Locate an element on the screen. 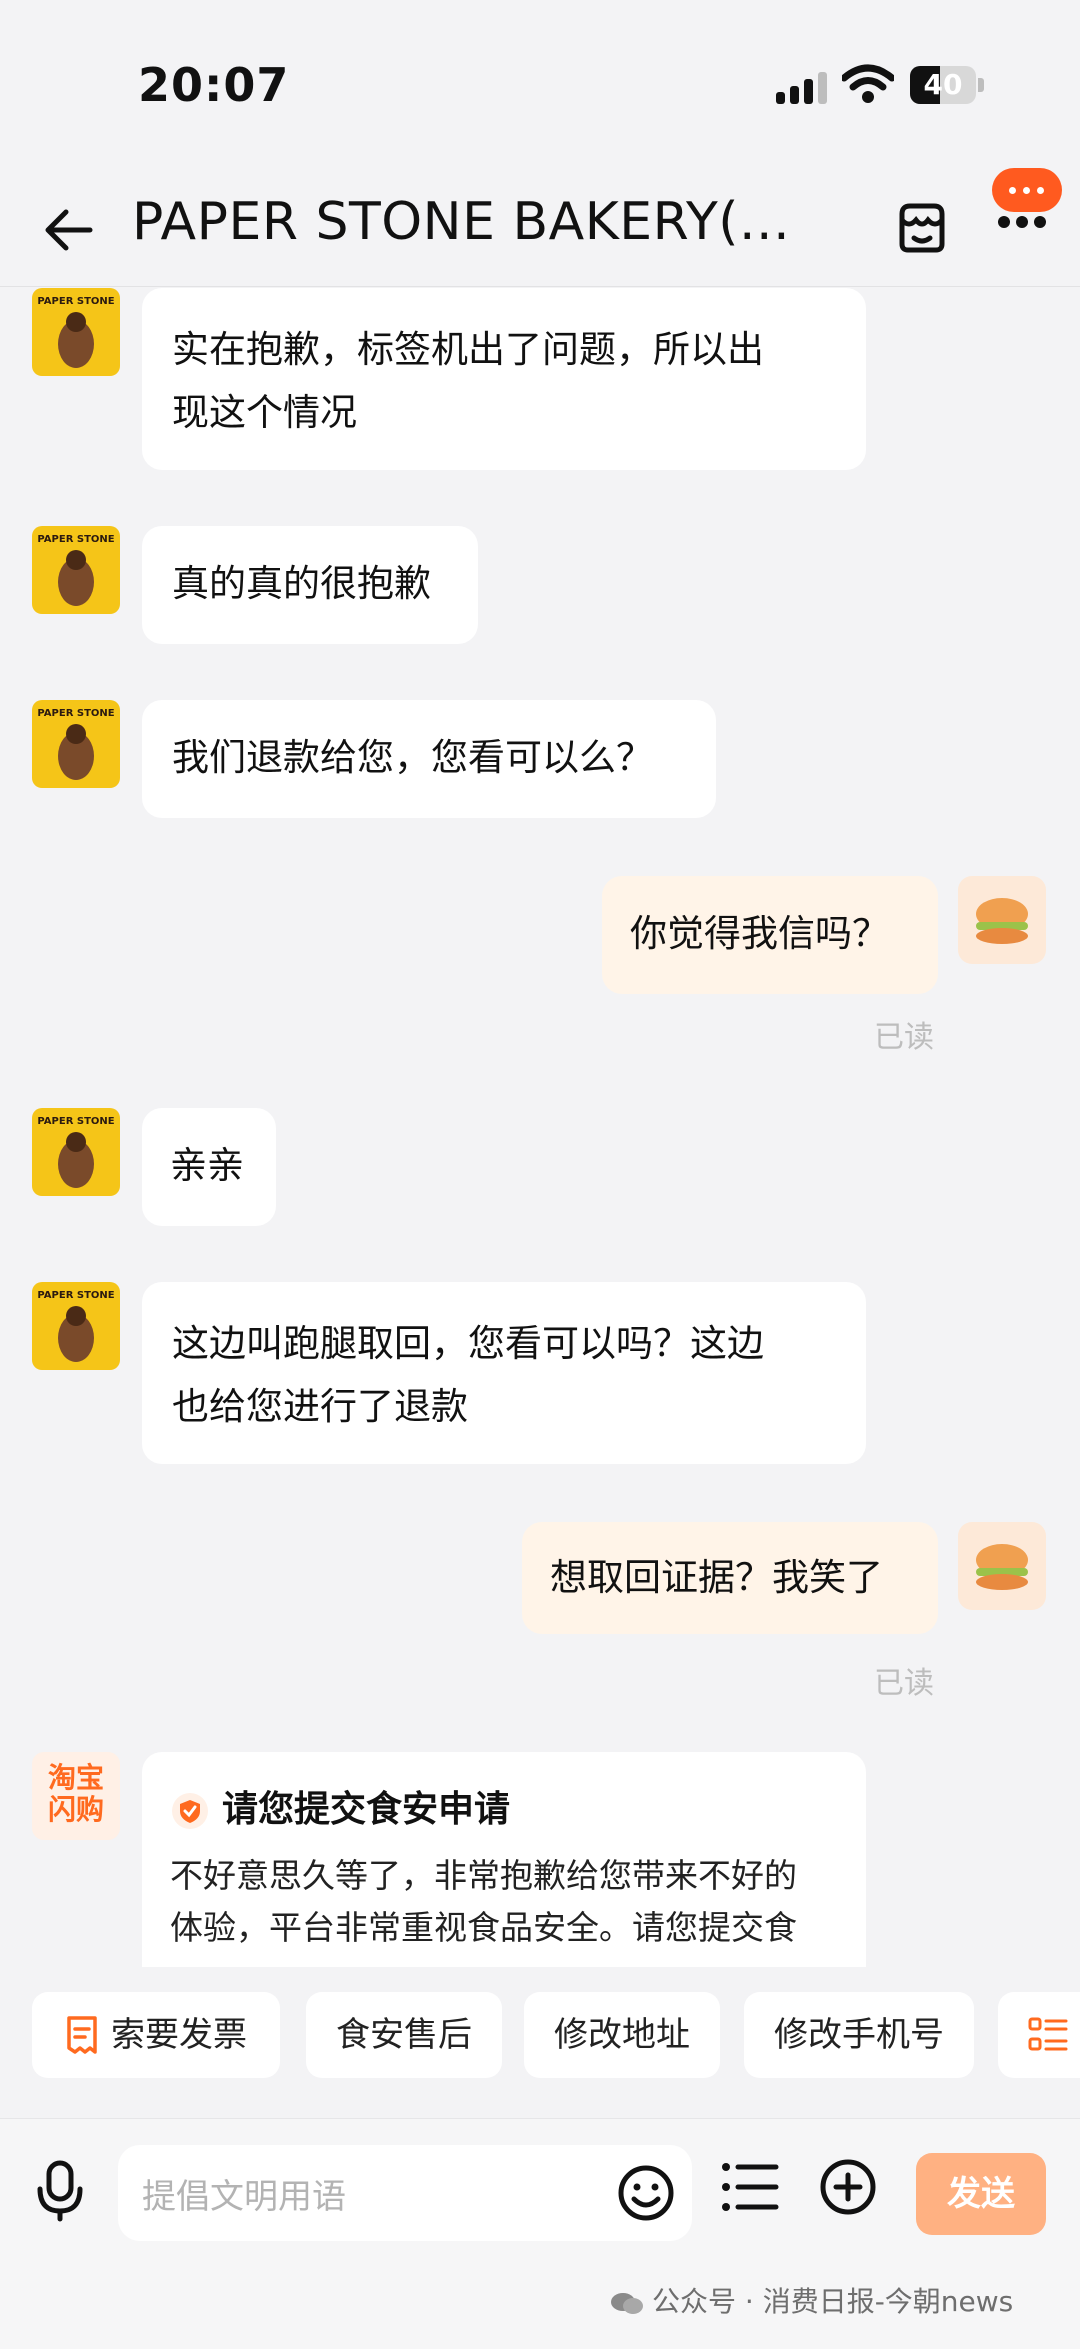 Image resolution: width=1080 pixels, height=2349 pixels. message-line: 也给您进行了退款 is located at coordinates (320, 1406).